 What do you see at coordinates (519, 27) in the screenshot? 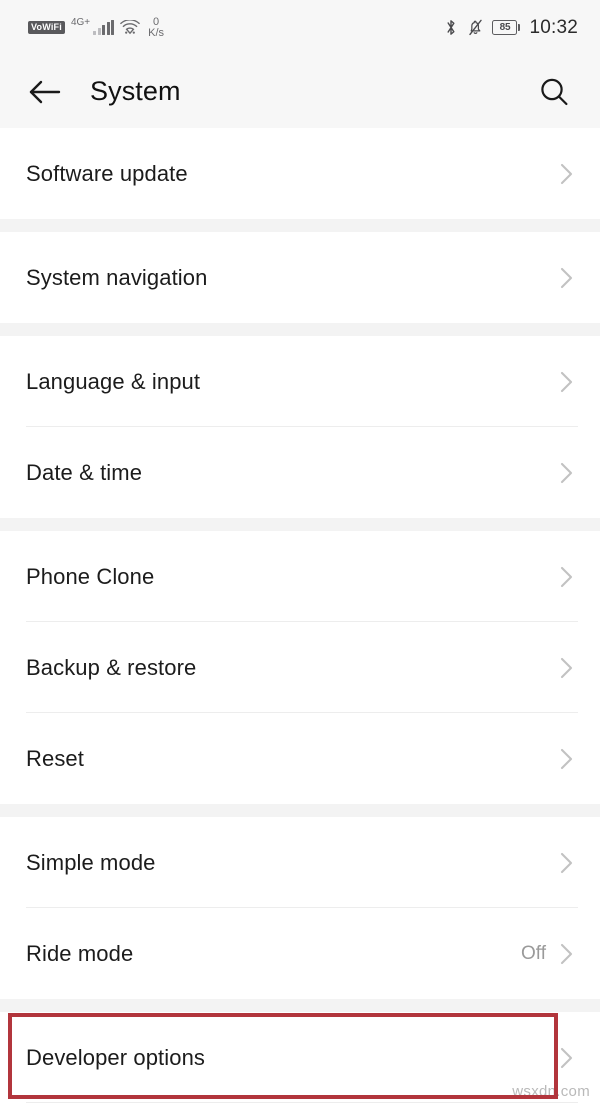
I see `battery-cap` at bounding box center [519, 27].